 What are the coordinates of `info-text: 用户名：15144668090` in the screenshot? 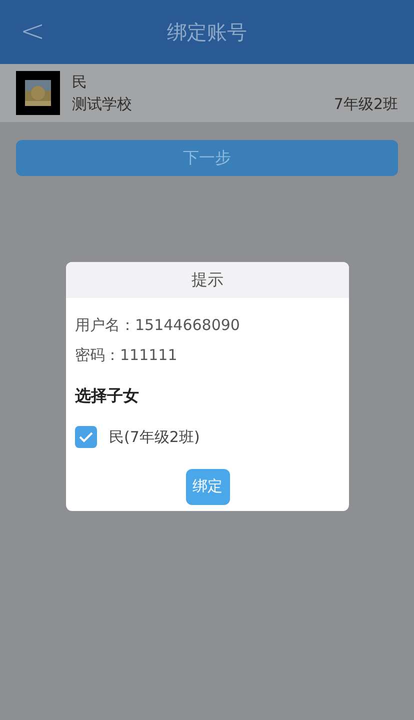 It's located at (158, 325).